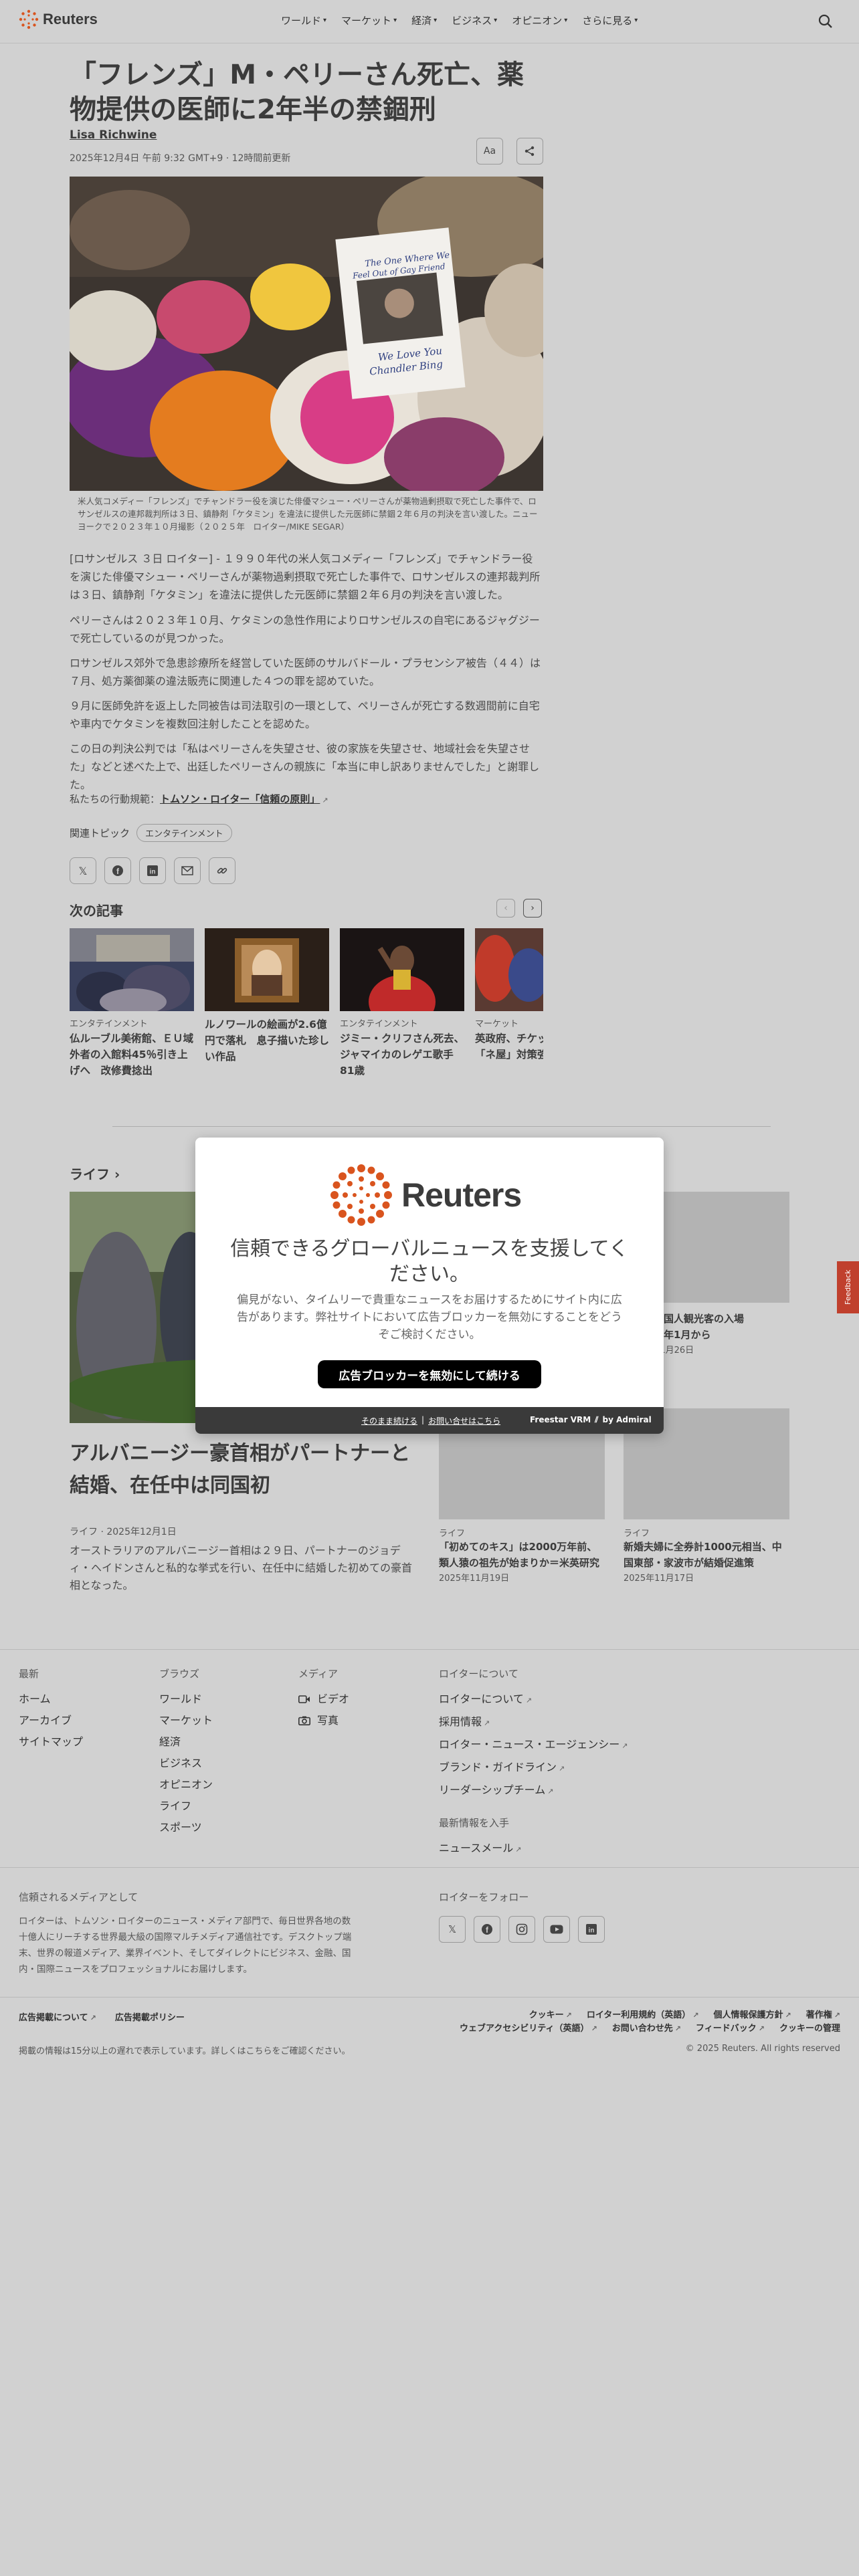 The image size is (859, 2576). I want to click on footer-link: アーカイブ, so click(51, 1721).